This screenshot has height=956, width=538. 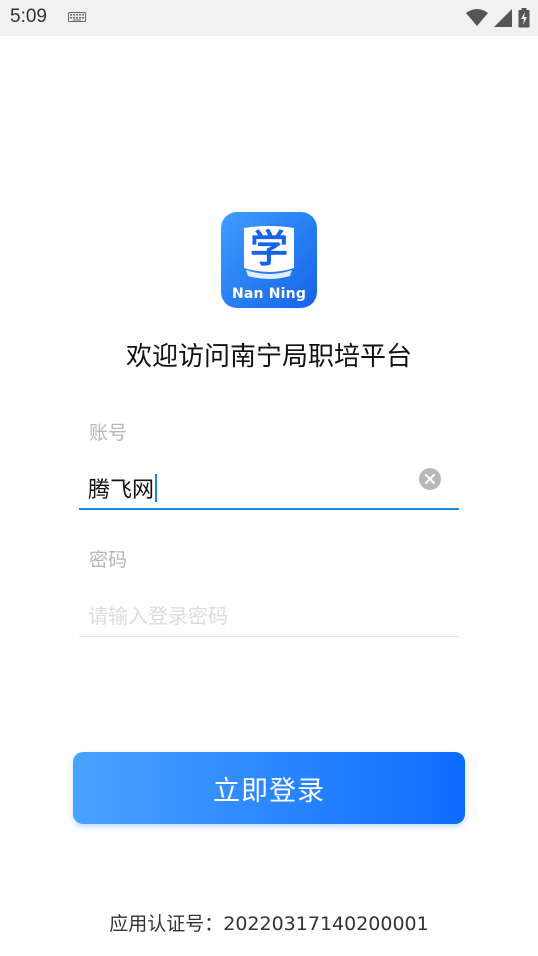 I want to click on battery-charging-icon, so click(x=524, y=18).